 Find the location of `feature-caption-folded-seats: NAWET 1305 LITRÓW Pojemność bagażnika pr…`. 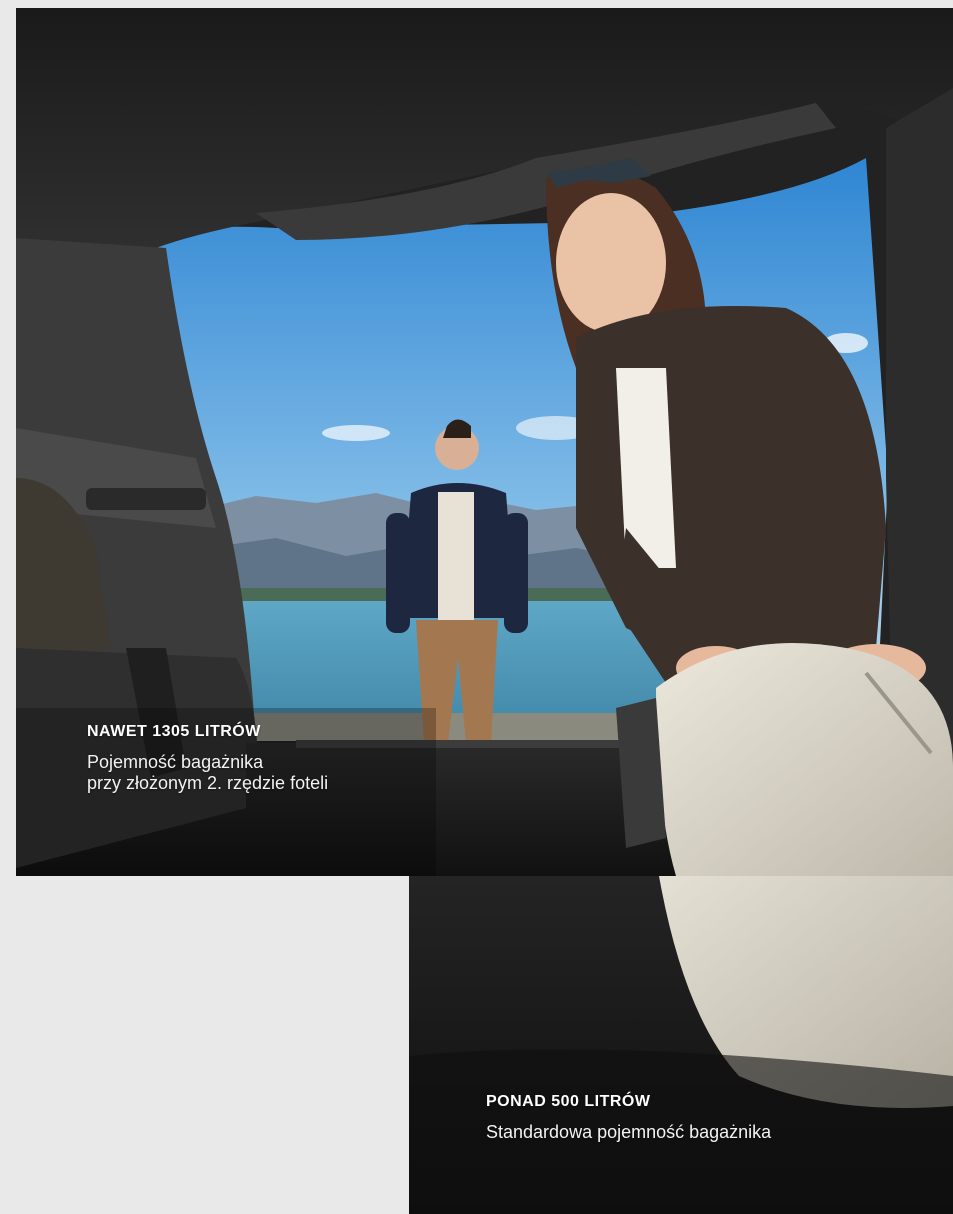

feature-caption-folded-seats: NAWET 1305 LITRÓW Pojemność bagażnika pr… is located at coordinates (207, 758).